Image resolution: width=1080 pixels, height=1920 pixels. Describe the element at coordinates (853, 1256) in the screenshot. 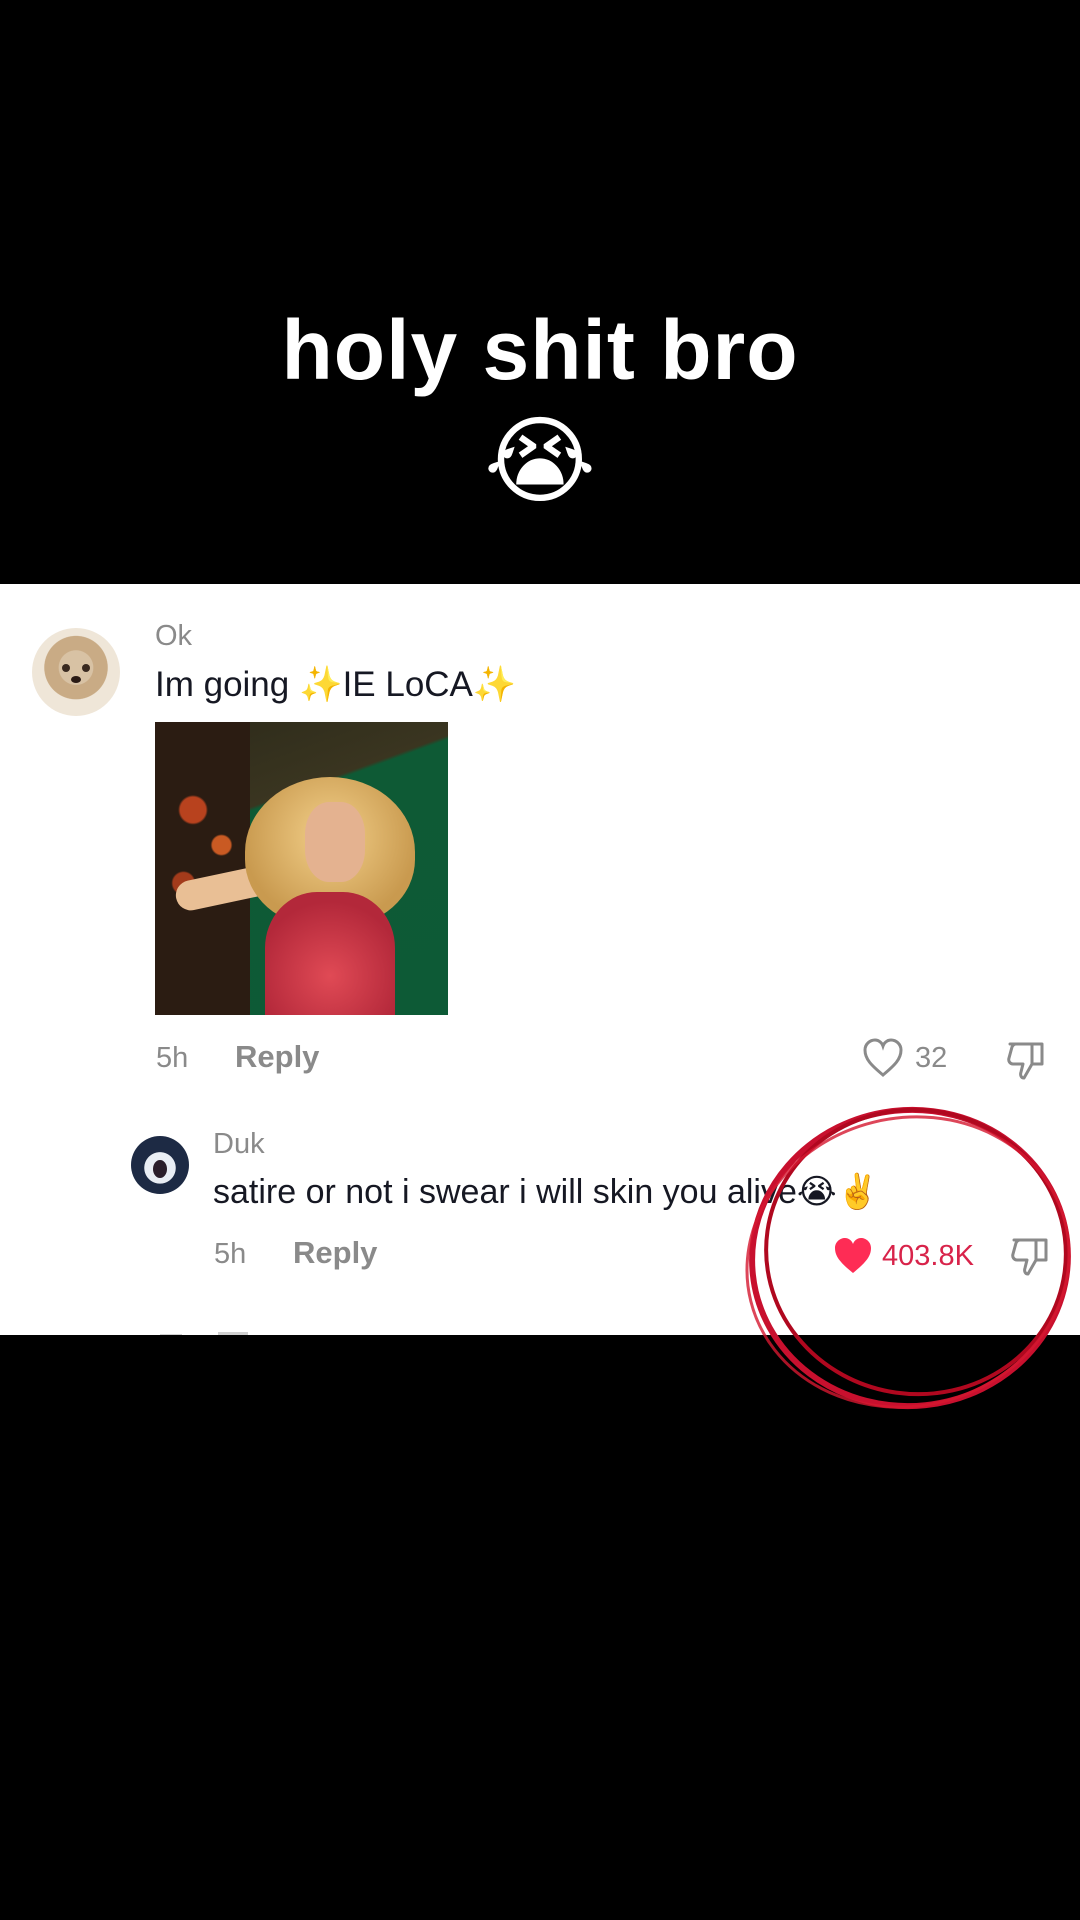

I see `heart-filled-icon` at that location.